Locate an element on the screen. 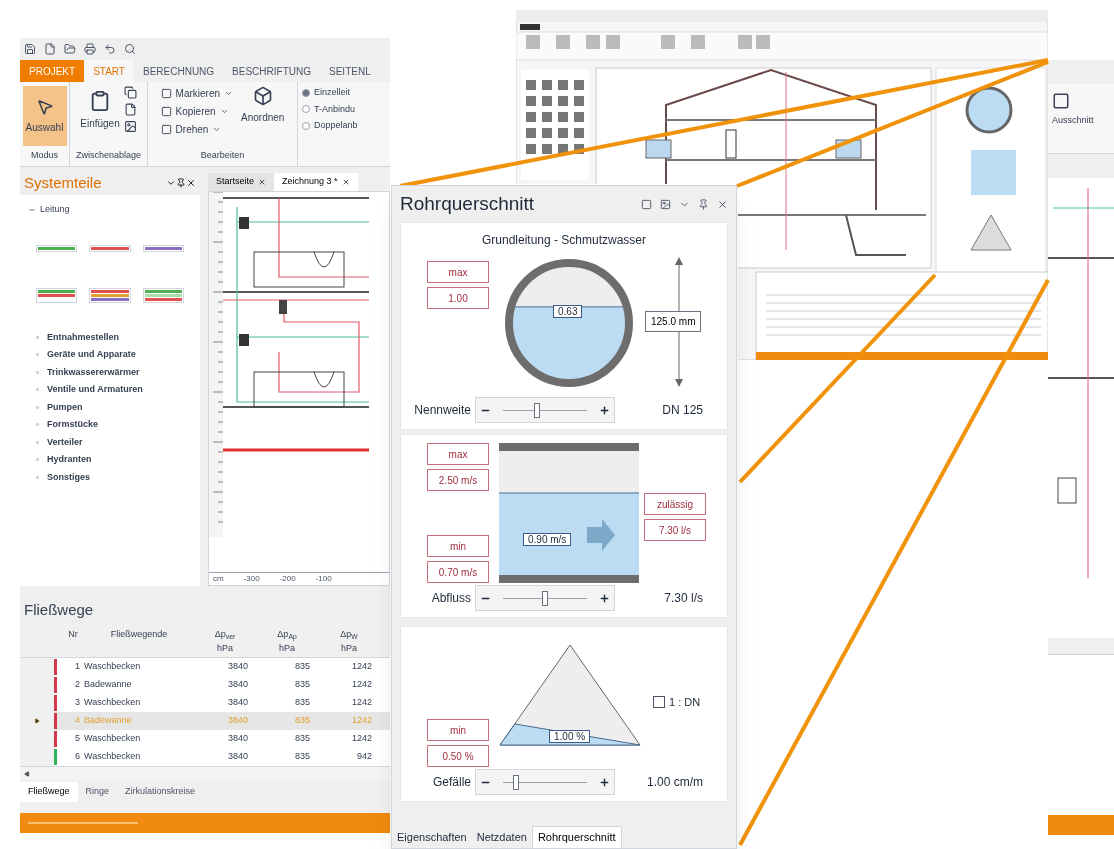 This screenshot has width=1114, height=849. ruler: cm -300 -200 -100 is located at coordinates (299, 578).